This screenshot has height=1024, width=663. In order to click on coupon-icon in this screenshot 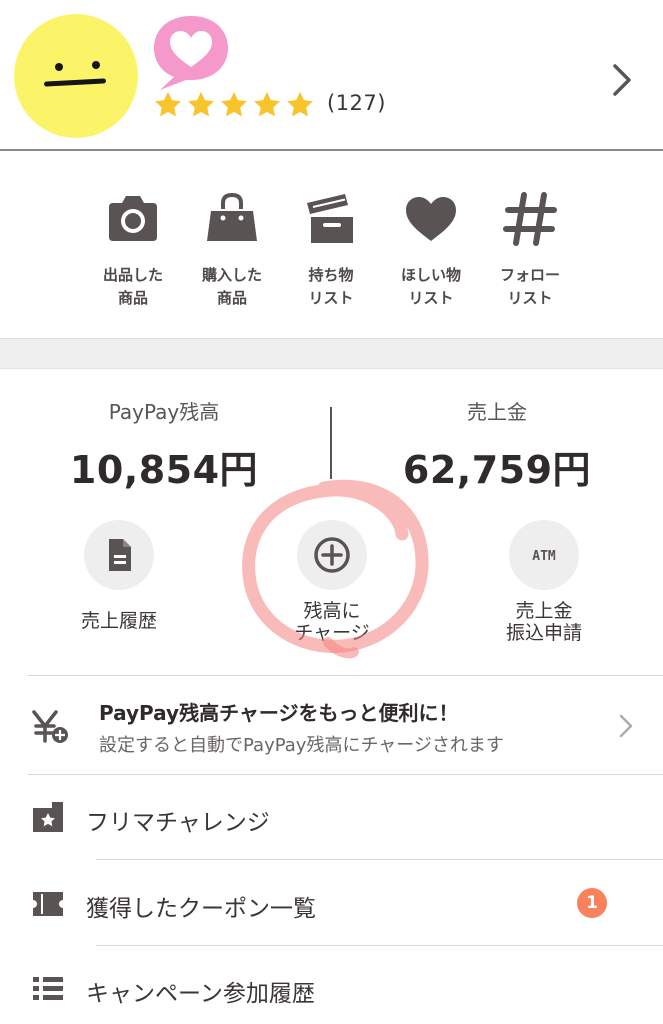, I will do `click(48, 904)`.